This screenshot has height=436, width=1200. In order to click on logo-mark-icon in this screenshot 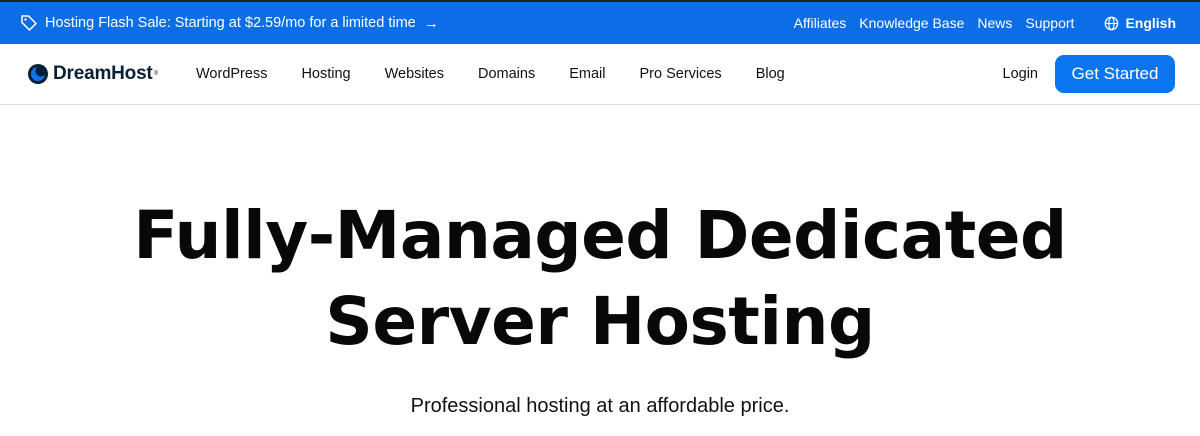, I will do `click(38, 74)`.